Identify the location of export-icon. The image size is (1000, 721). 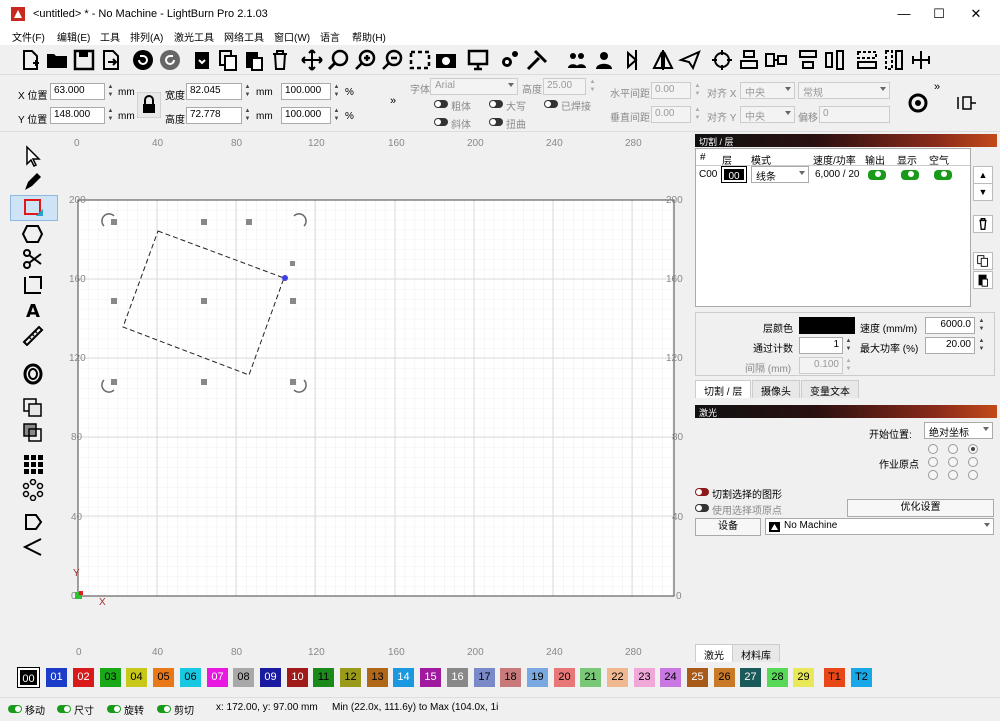
(111, 60).